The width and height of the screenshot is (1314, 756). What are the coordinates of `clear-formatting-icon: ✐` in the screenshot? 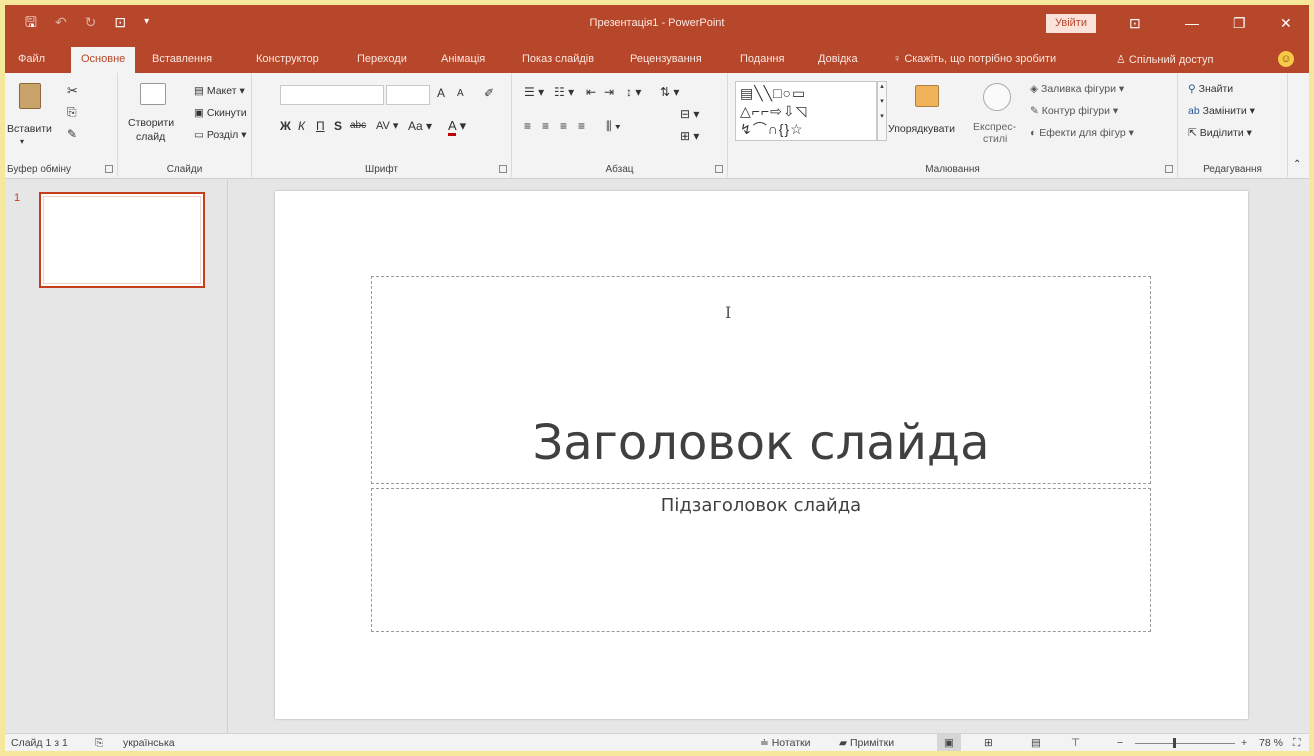 It's located at (489, 93).